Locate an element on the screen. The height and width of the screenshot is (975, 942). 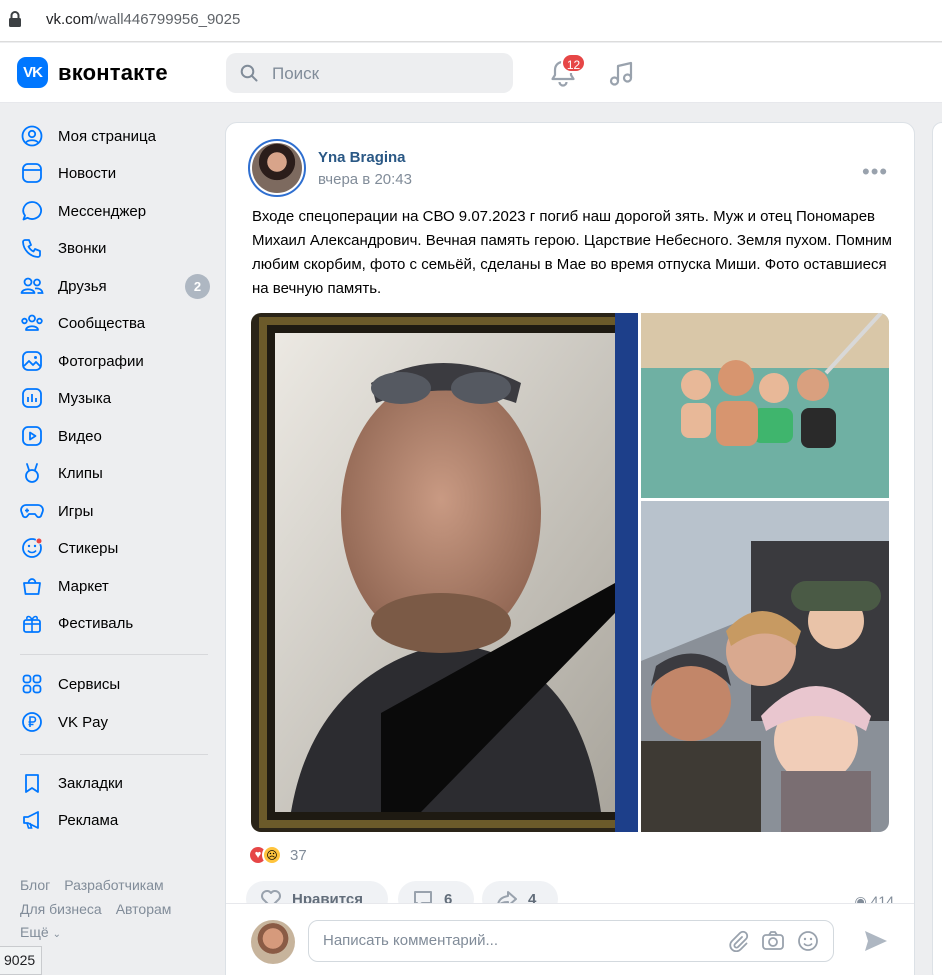
friends-icon is located at coordinates (32, 286).